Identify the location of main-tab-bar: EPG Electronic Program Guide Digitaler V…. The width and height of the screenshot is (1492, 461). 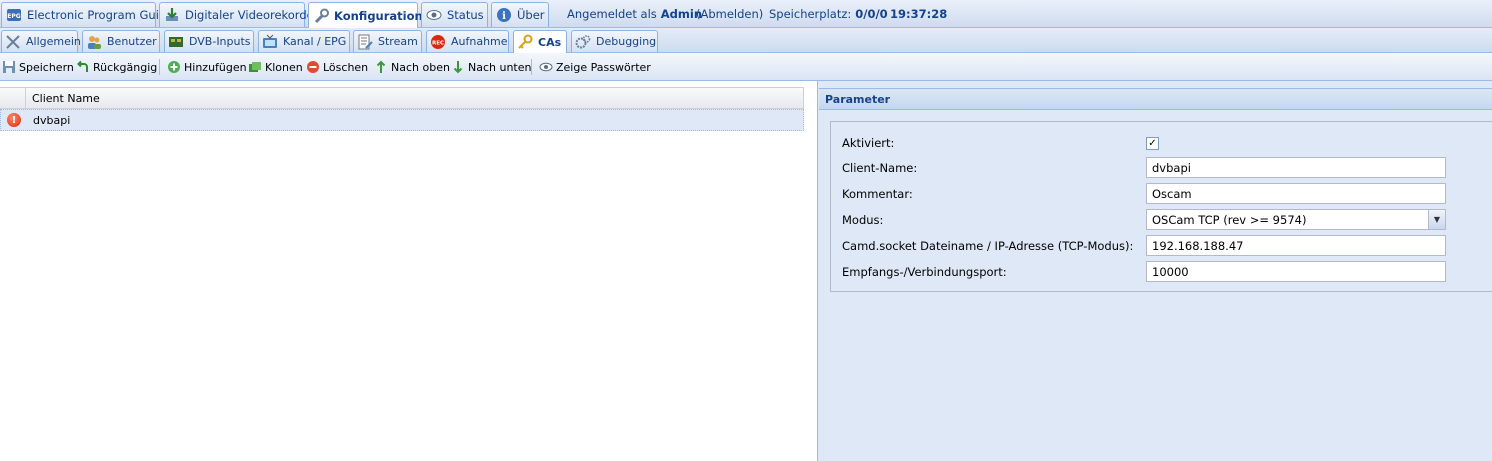
(746, 14).